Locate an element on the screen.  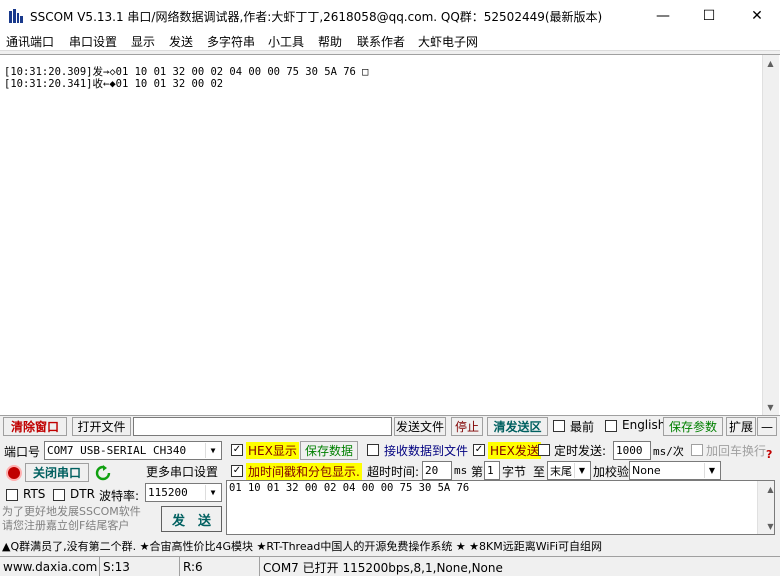
interval-input: 1000 is located at coordinates (632, 450).